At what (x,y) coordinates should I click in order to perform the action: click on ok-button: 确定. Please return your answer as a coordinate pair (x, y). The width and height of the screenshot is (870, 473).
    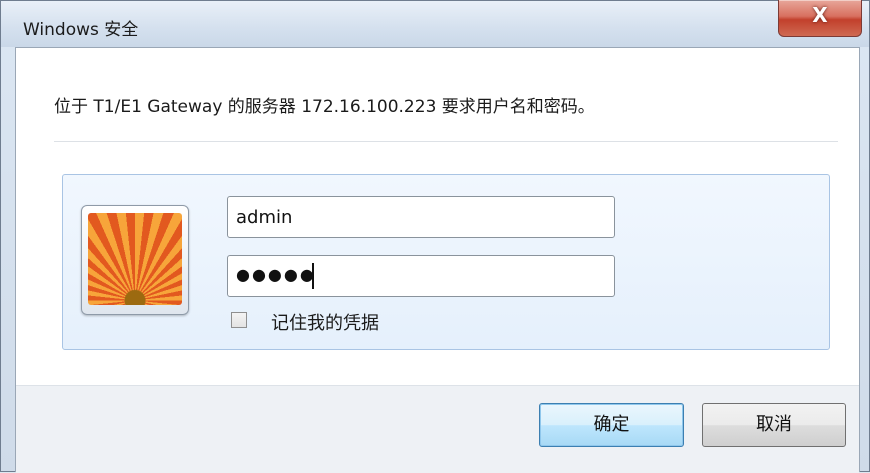
    Looking at the image, I should click on (611, 425).